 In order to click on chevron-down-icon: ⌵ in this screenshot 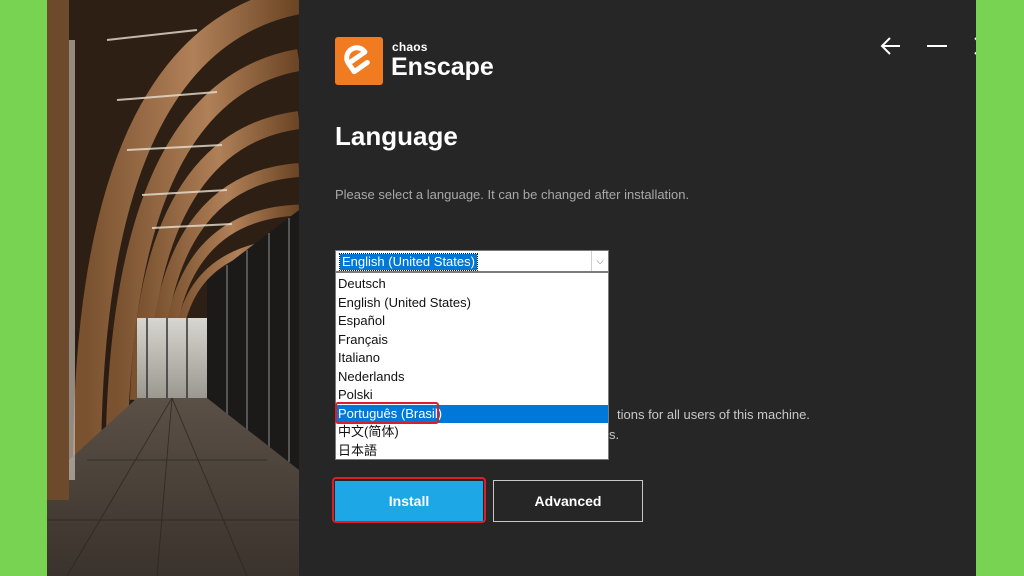, I will do `click(599, 261)`.